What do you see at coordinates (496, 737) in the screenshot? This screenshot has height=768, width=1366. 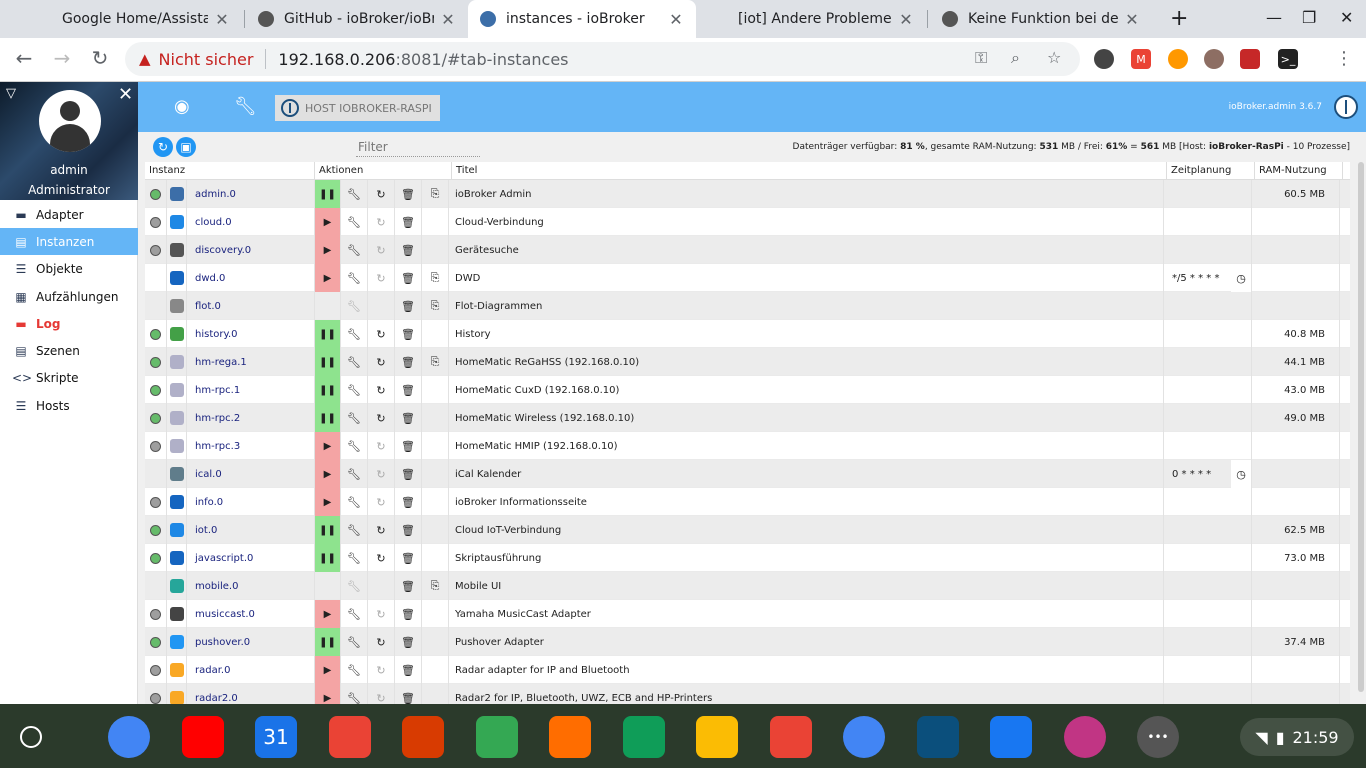 I see `maps-icon` at bounding box center [496, 737].